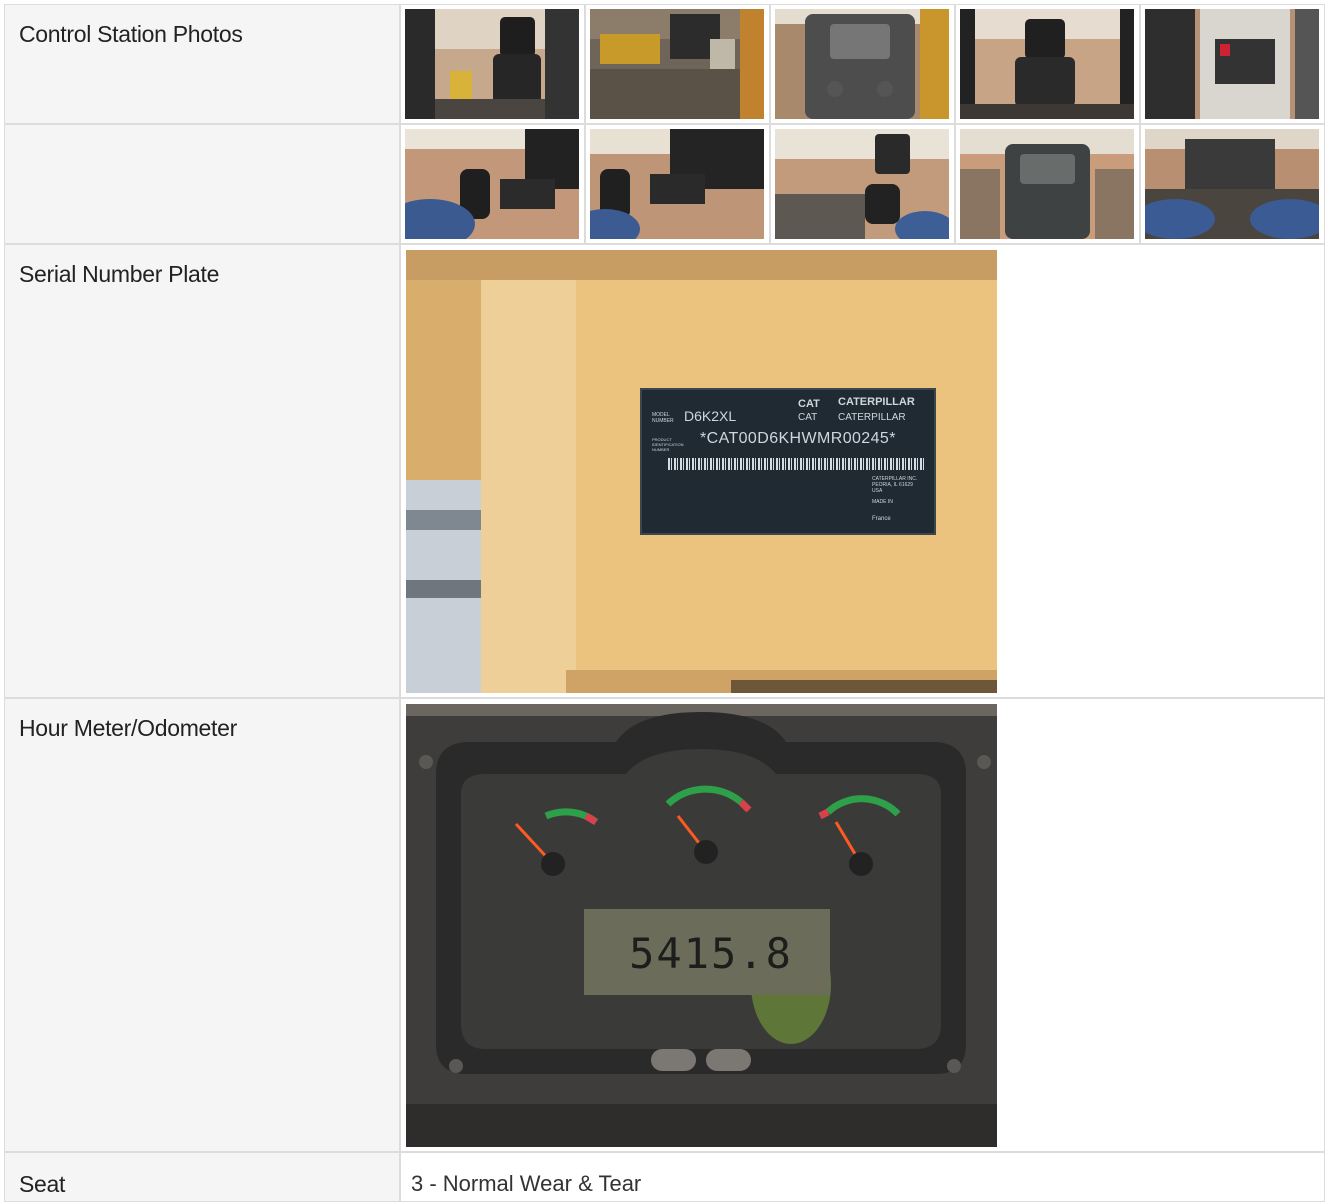  I want to click on model-number-value: D6K2XL, so click(710, 416).